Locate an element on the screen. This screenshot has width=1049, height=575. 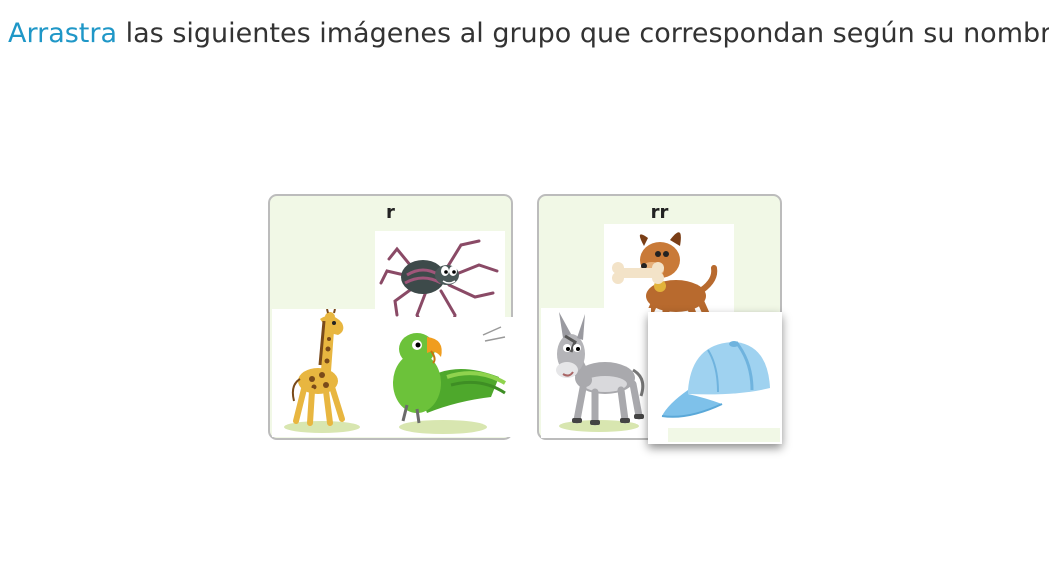
cap-image is located at coordinates (720, 391).